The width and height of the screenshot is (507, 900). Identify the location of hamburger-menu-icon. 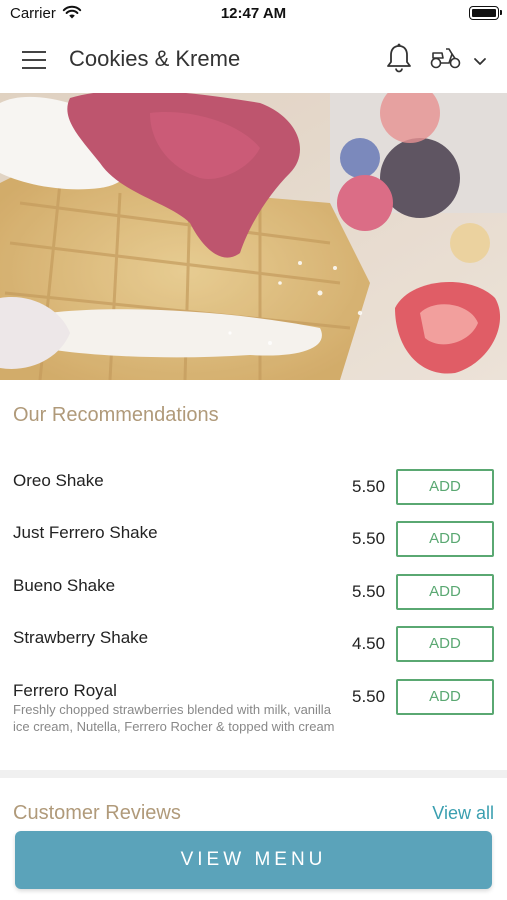
(35, 60).